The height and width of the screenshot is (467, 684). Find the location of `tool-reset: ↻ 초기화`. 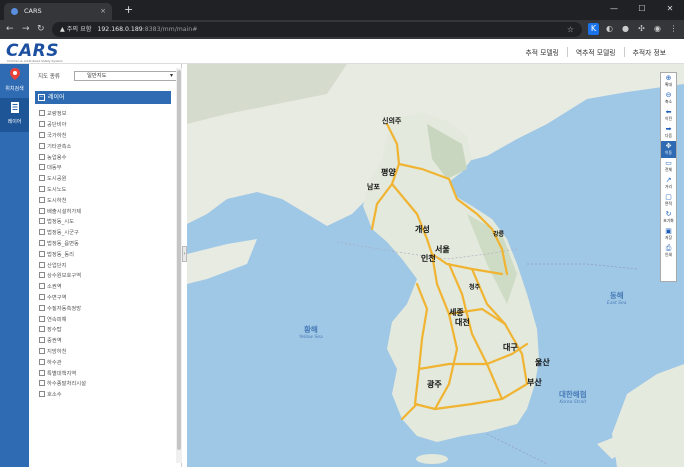

tool-reset: ↻ 초기화 is located at coordinates (668, 217).